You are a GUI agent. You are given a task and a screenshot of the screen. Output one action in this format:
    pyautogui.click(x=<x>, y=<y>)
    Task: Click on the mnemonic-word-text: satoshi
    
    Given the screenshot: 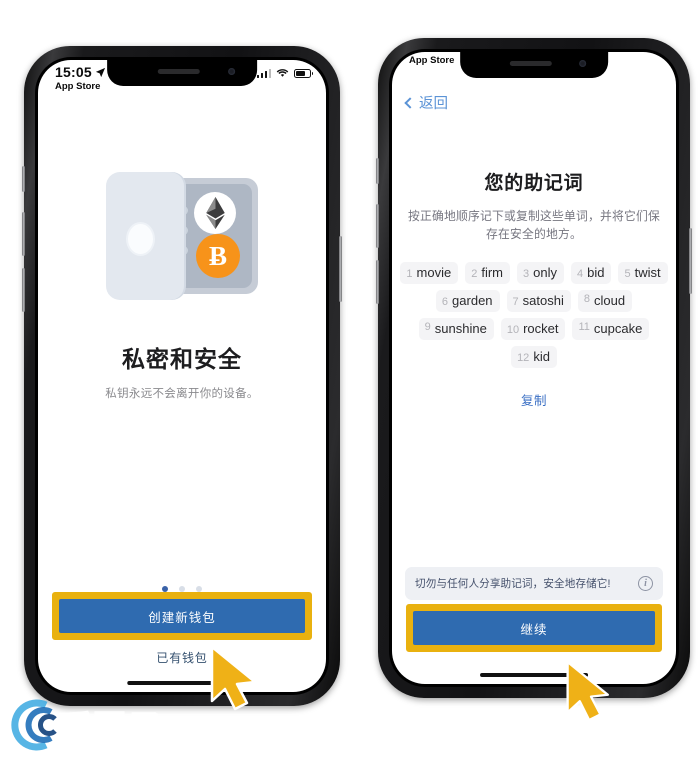 What is the action you would take?
    pyautogui.click(x=543, y=300)
    